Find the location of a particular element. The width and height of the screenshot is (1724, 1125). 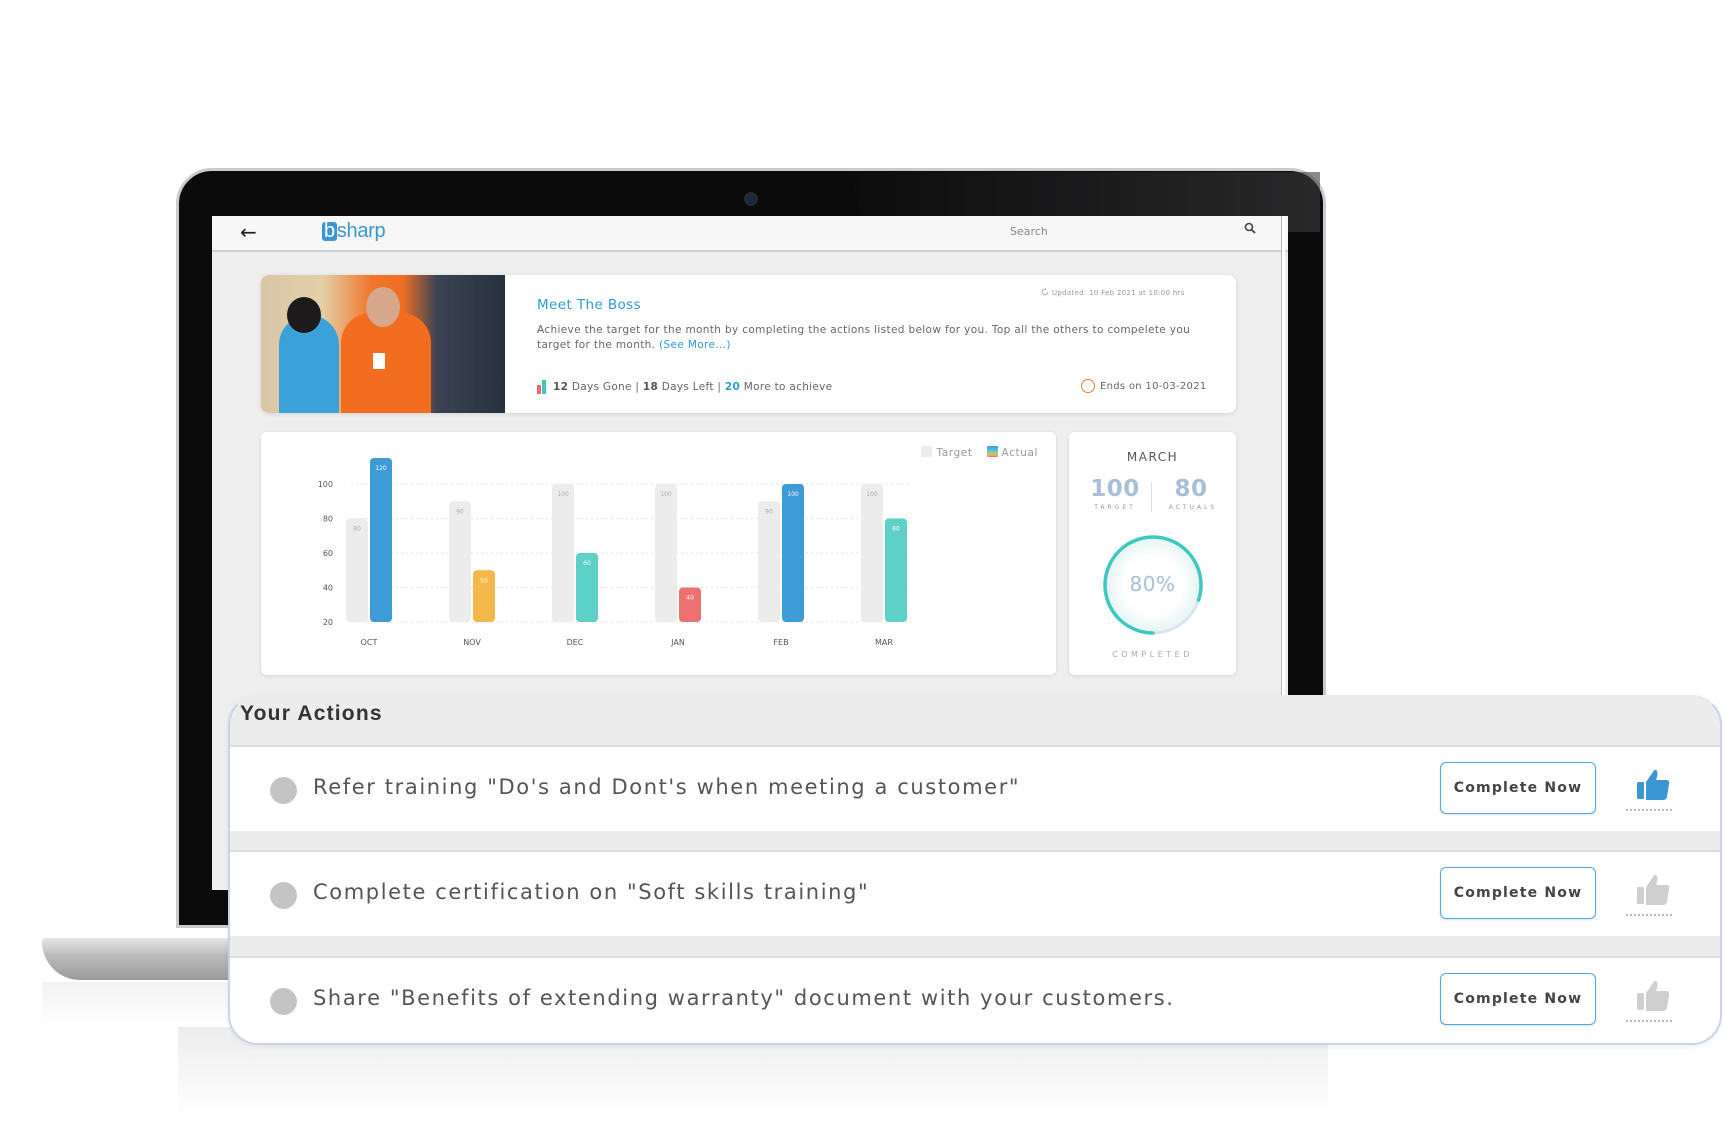

end-date: Ends on 10-03-2021 is located at coordinates (1144, 386).